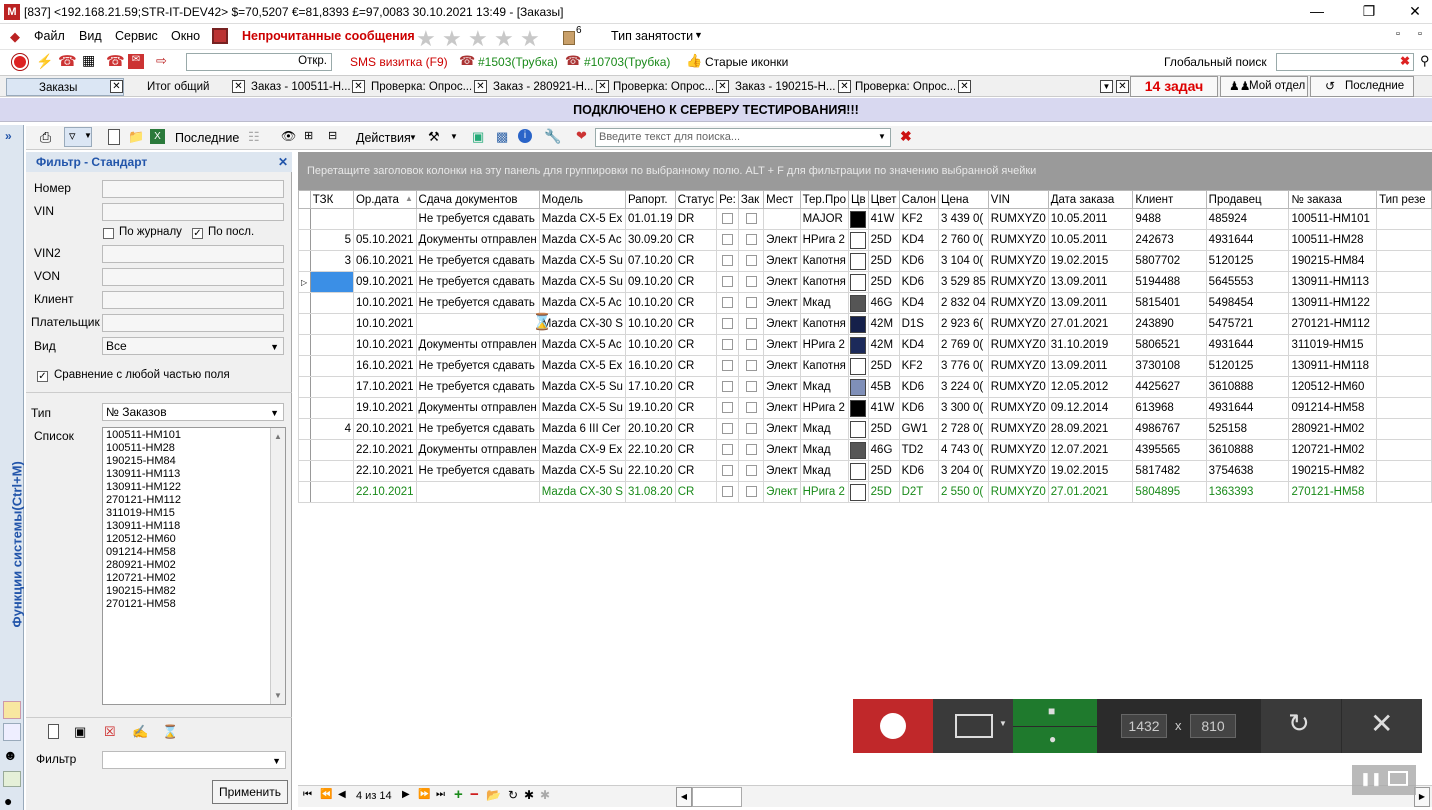  I want to click on column-header: Цена, so click(963, 199).